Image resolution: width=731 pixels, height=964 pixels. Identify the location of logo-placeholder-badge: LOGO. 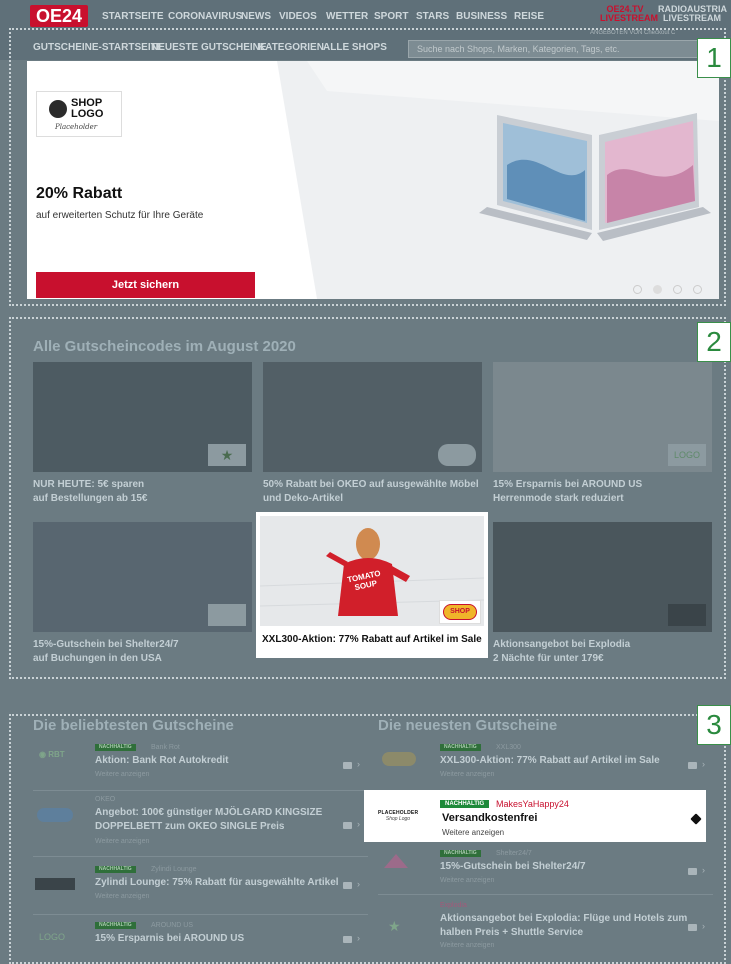
(687, 455).